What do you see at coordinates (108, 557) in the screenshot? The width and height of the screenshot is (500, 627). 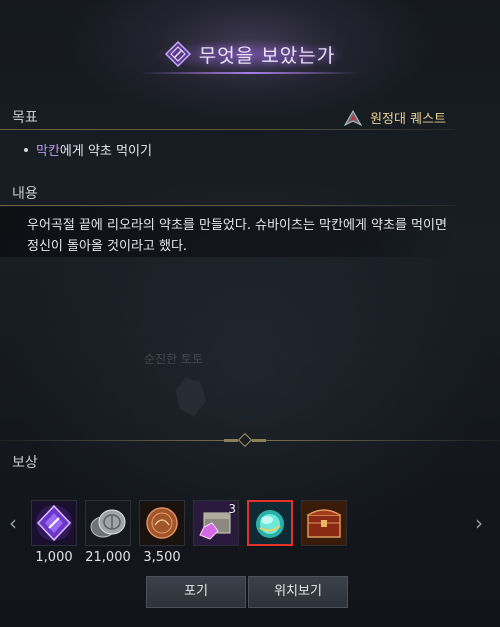 I see `reward-count: 21,000` at bounding box center [108, 557].